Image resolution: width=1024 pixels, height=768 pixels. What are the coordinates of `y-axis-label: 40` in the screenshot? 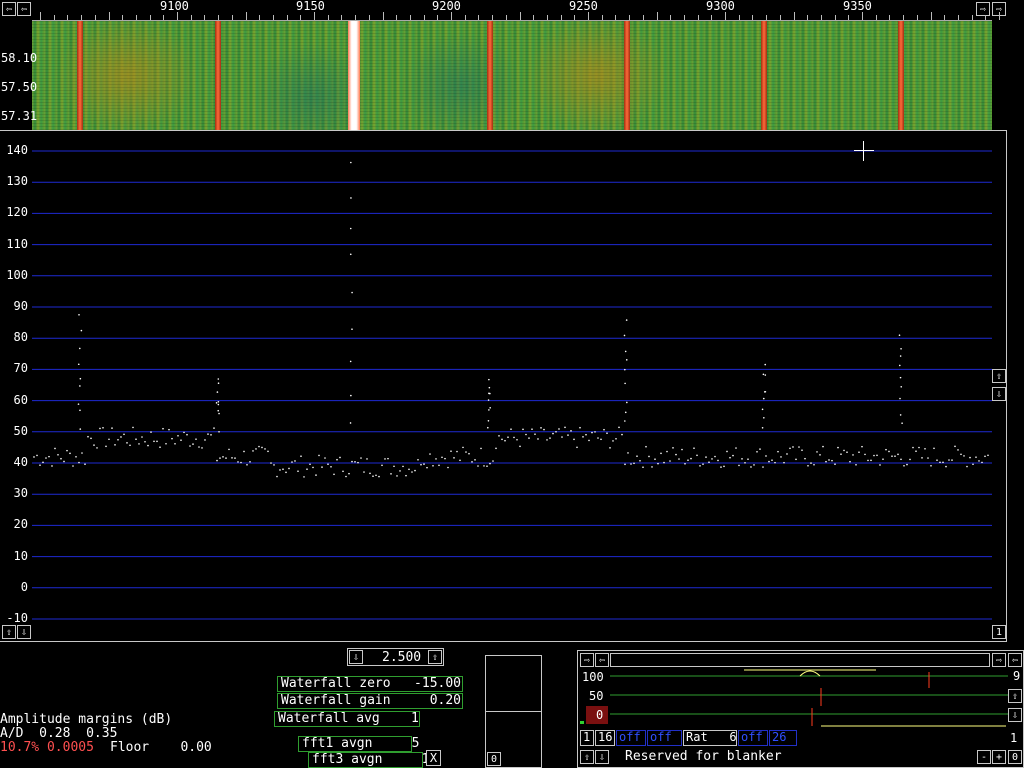 It's located at (20, 462).